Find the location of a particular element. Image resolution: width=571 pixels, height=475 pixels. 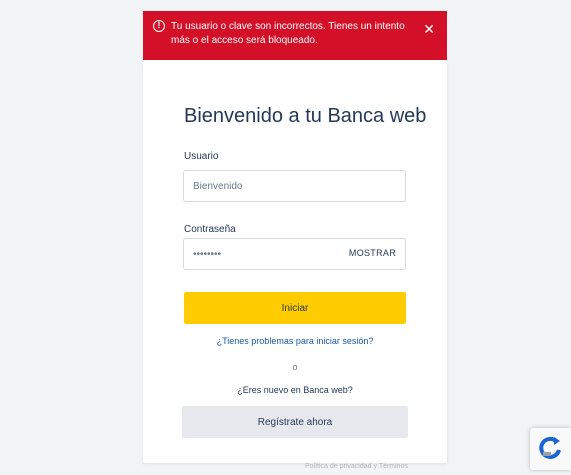

recaptcha-icon is located at coordinates (550, 447).